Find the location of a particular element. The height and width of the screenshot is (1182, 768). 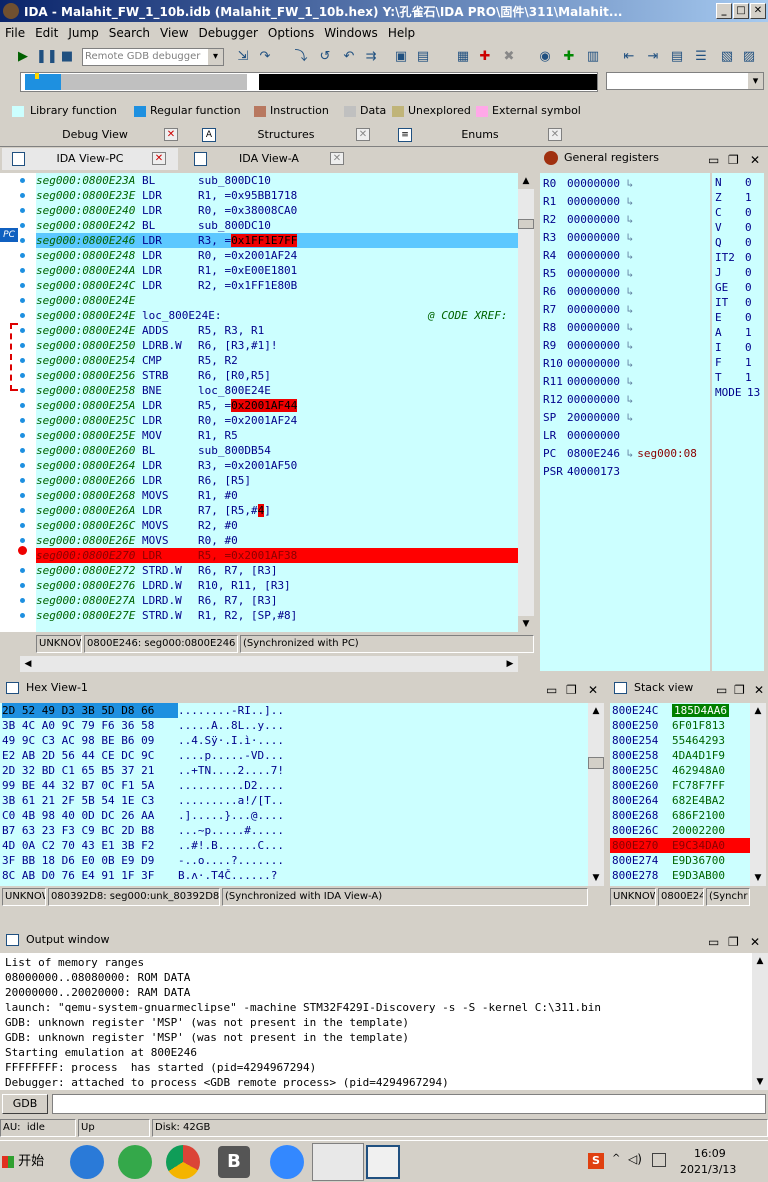

ie-icon is located at coordinates (87, 1162).